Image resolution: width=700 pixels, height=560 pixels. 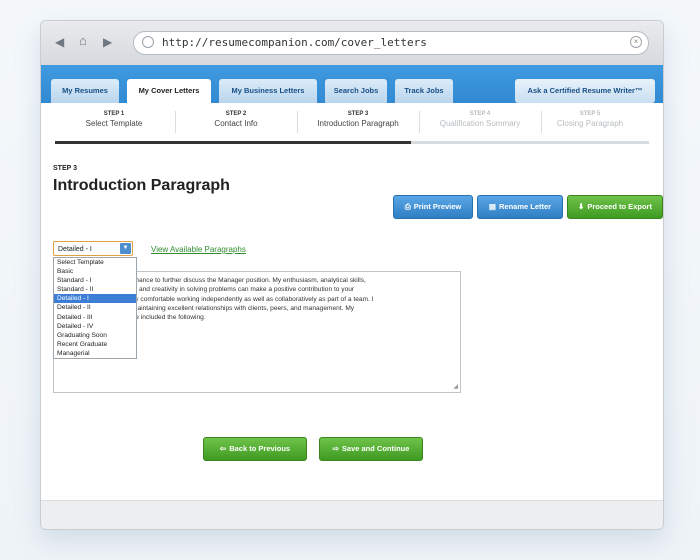 I want to click on forward-arrow-icon: ⇨, so click(x=335, y=448).